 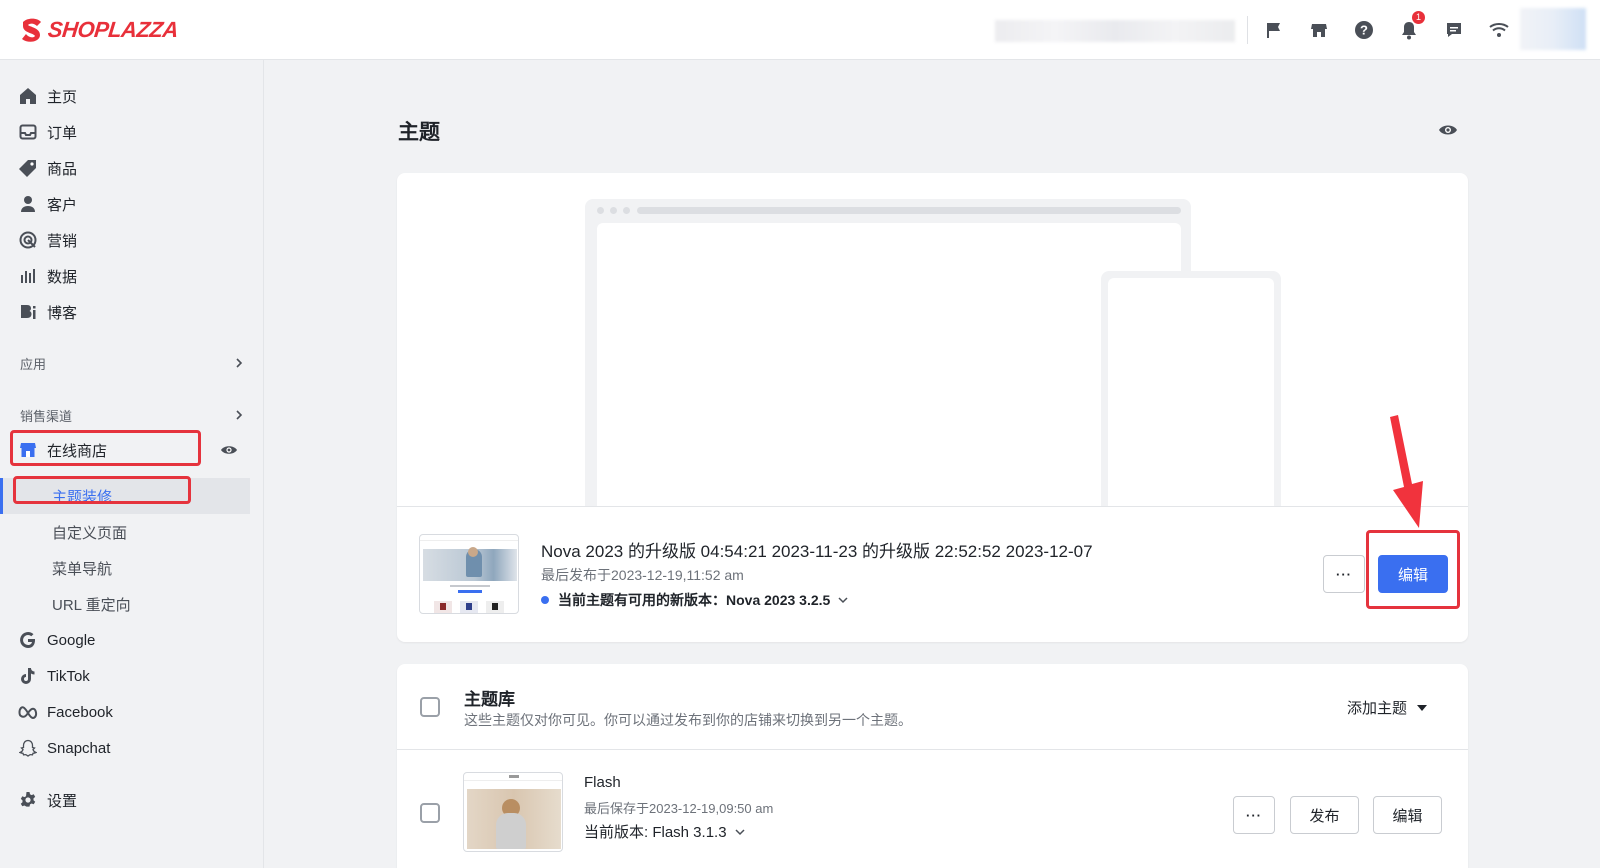 I want to click on add-theme-dropdown: 添加主题, so click(x=1387, y=707).